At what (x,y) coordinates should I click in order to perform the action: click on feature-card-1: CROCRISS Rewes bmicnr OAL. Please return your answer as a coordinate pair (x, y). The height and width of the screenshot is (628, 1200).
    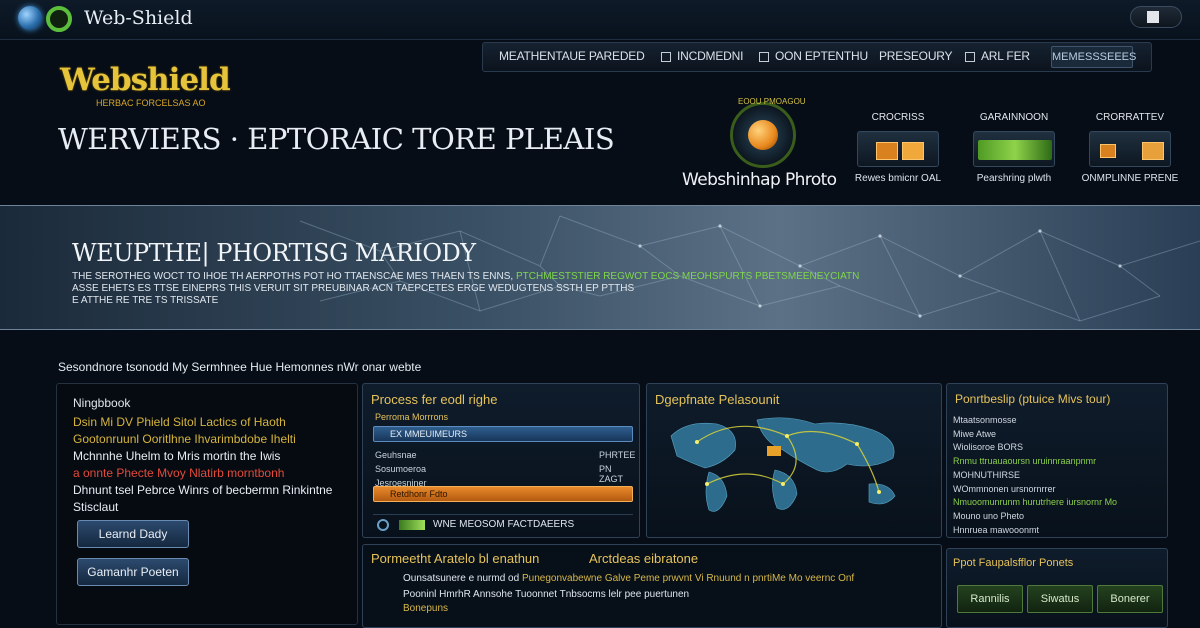
    Looking at the image, I should click on (898, 148).